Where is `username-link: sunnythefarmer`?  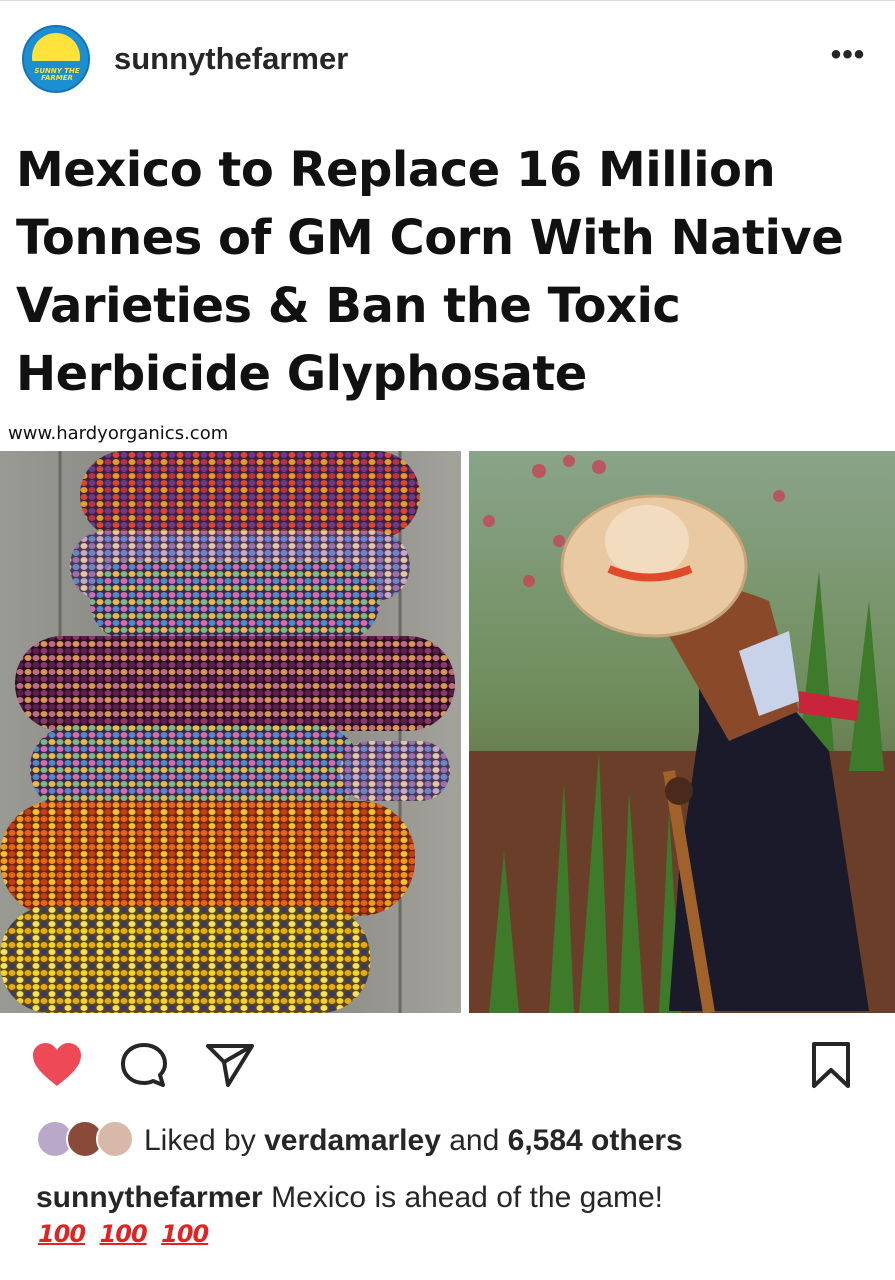 username-link: sunnythefarmer is located at coordinates (231, 59).